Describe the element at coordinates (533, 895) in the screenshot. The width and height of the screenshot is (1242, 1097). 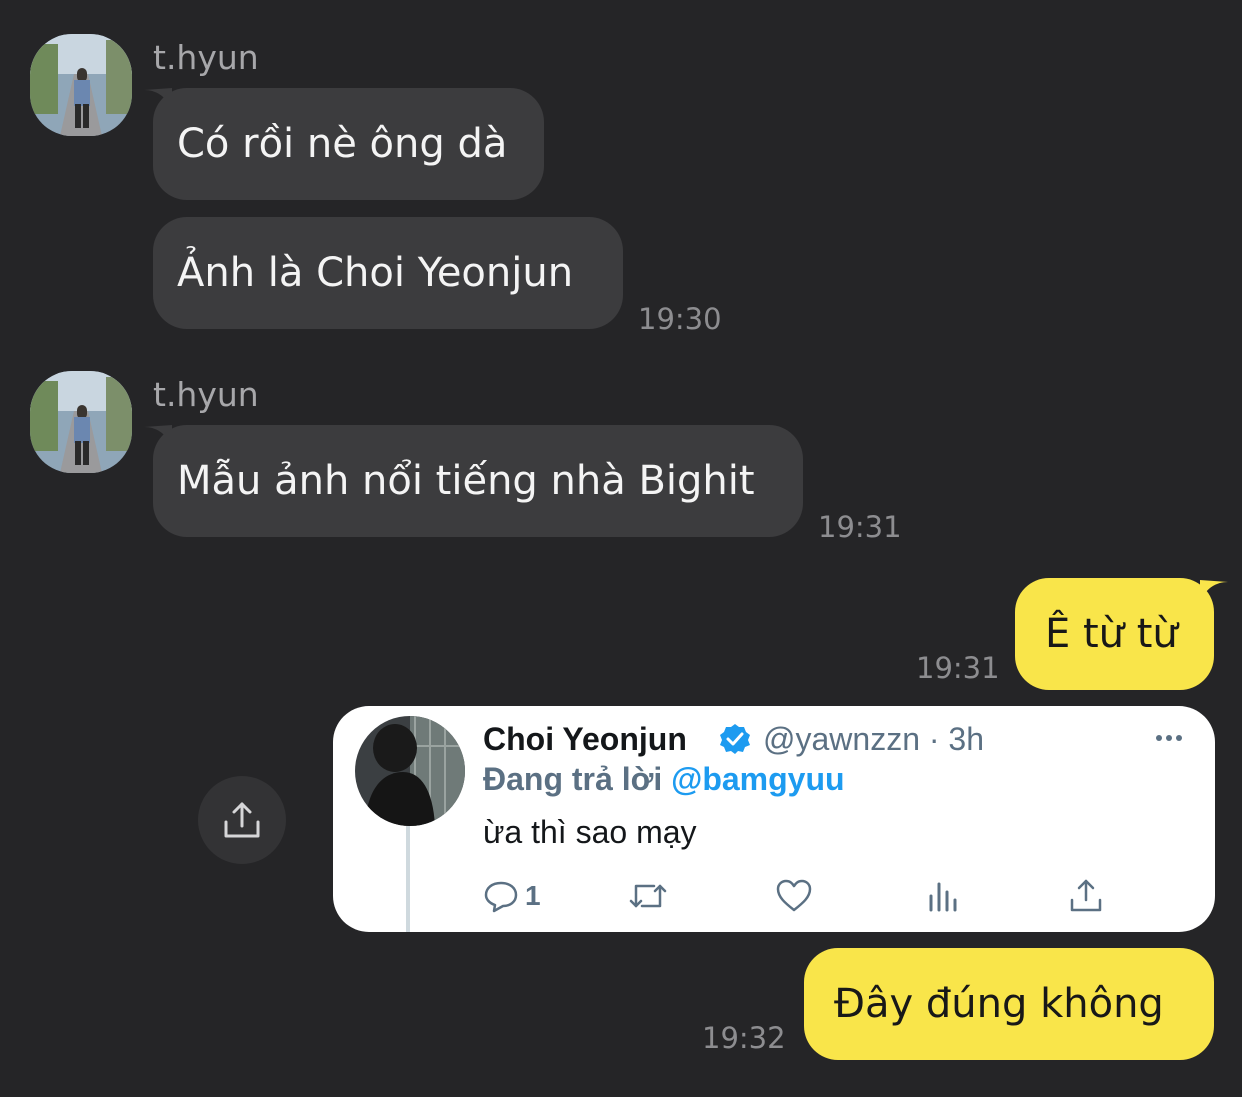
I see `reply-count: 1` at that location.